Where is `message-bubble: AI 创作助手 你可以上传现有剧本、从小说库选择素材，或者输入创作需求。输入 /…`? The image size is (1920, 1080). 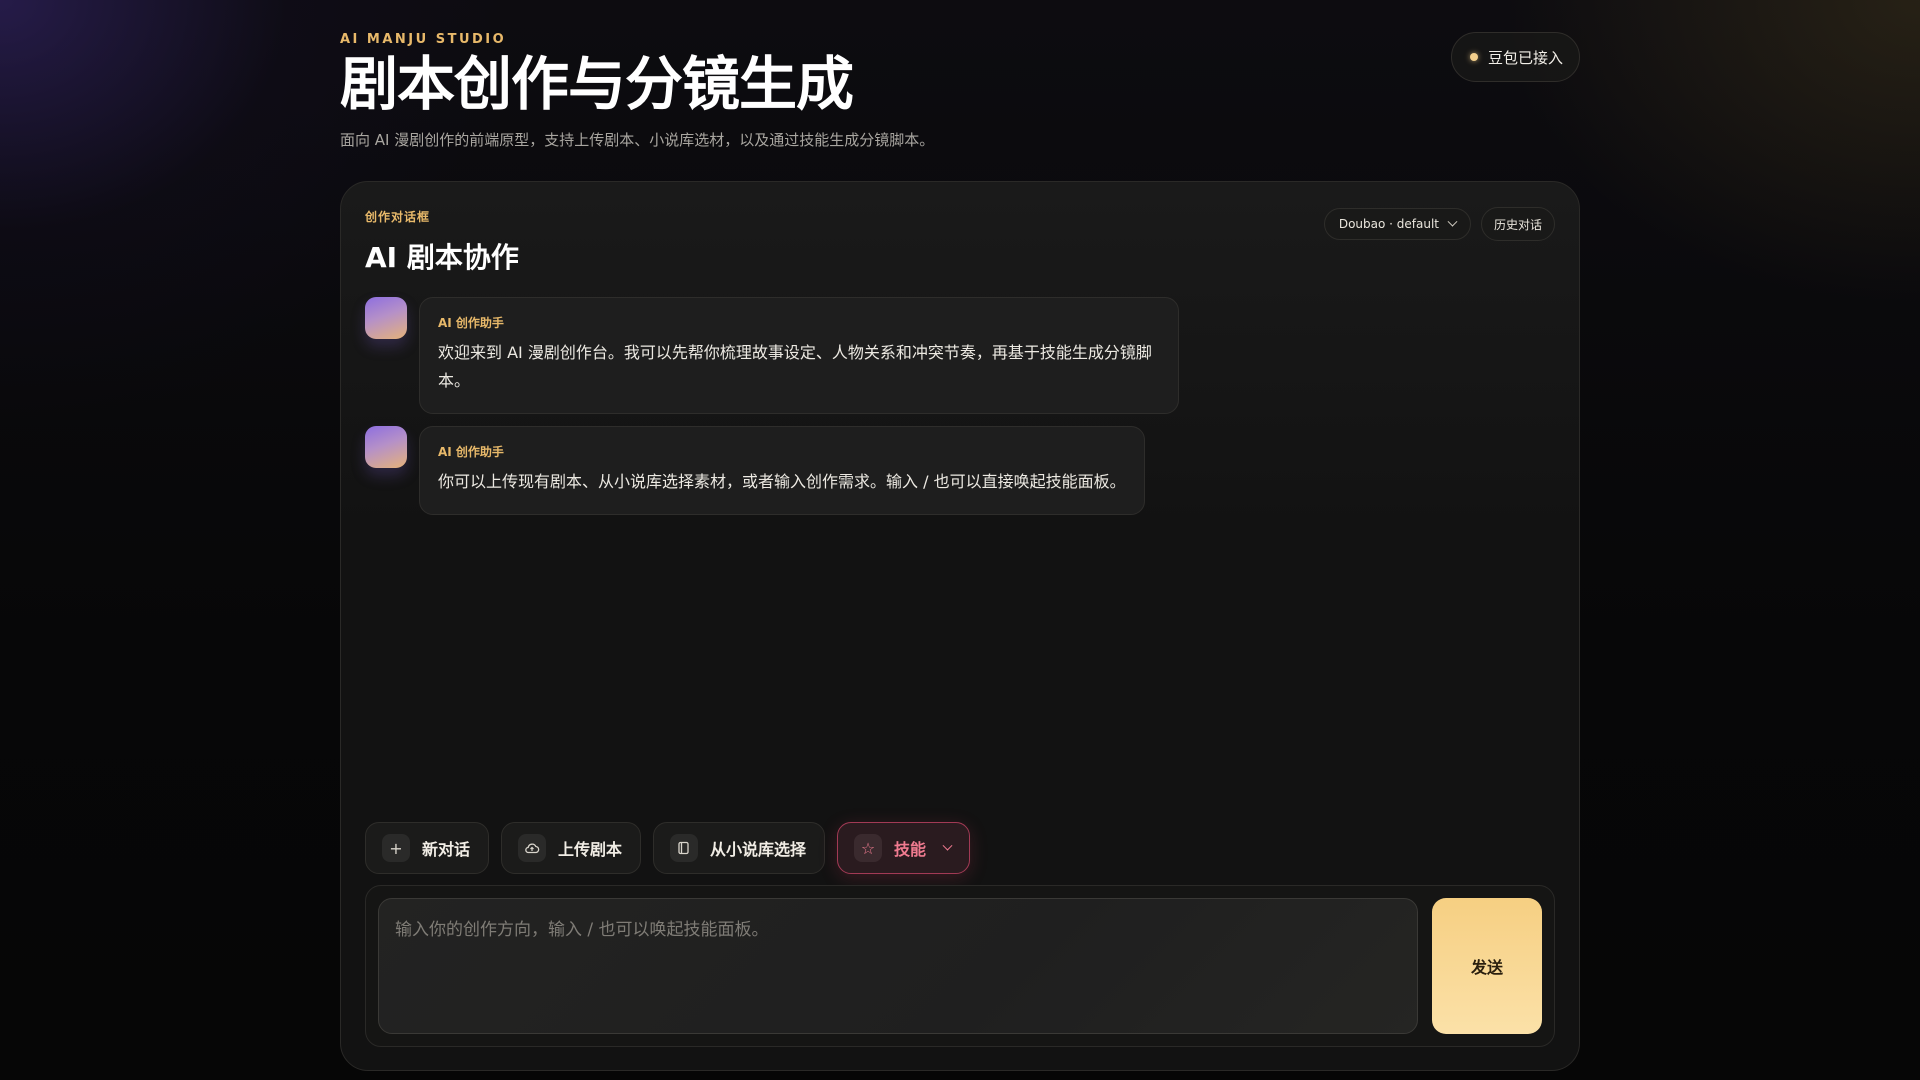 message-bubble: AI 创作助手 你可以上传现有剧本、从小说库选择素材，或者输入创作需求。输入 /… is located at coordinates (782, 470).